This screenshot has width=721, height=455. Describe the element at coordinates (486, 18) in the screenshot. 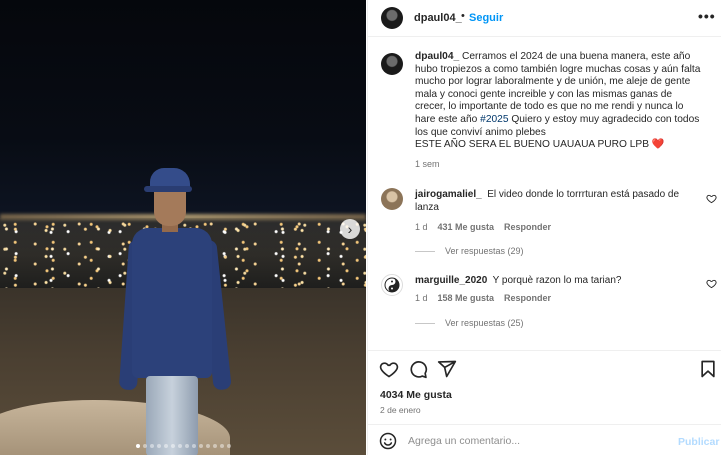

I see `follow-button: Seguir` at that location.